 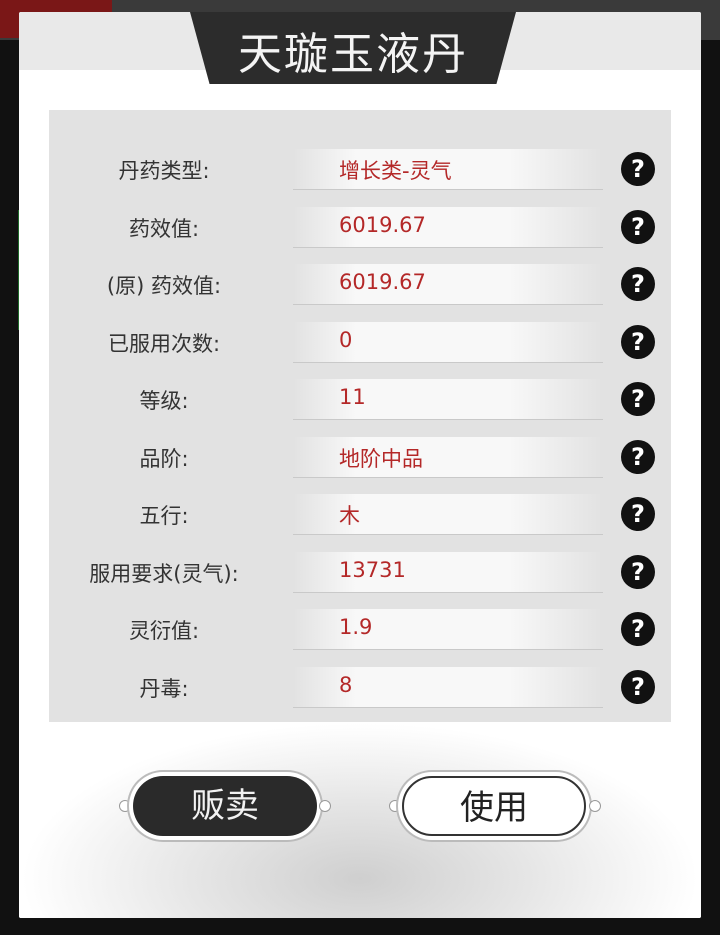 I want to click on attr-value: 8, so click(x=346, y=685).